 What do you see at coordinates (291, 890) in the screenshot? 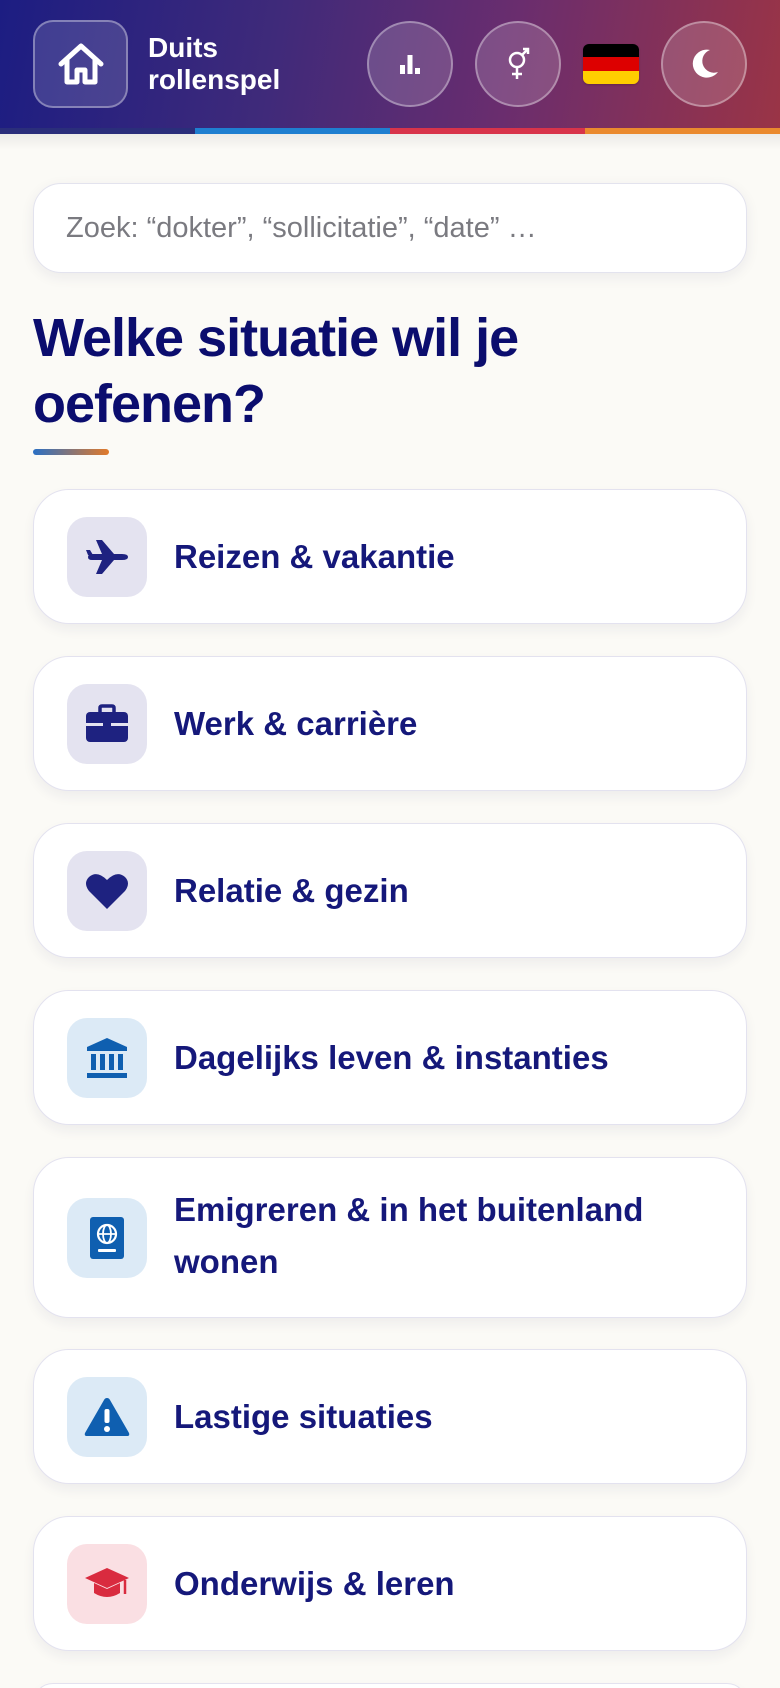
I see `category-label: Relatie & gezin` at bounding box center [291, 890].